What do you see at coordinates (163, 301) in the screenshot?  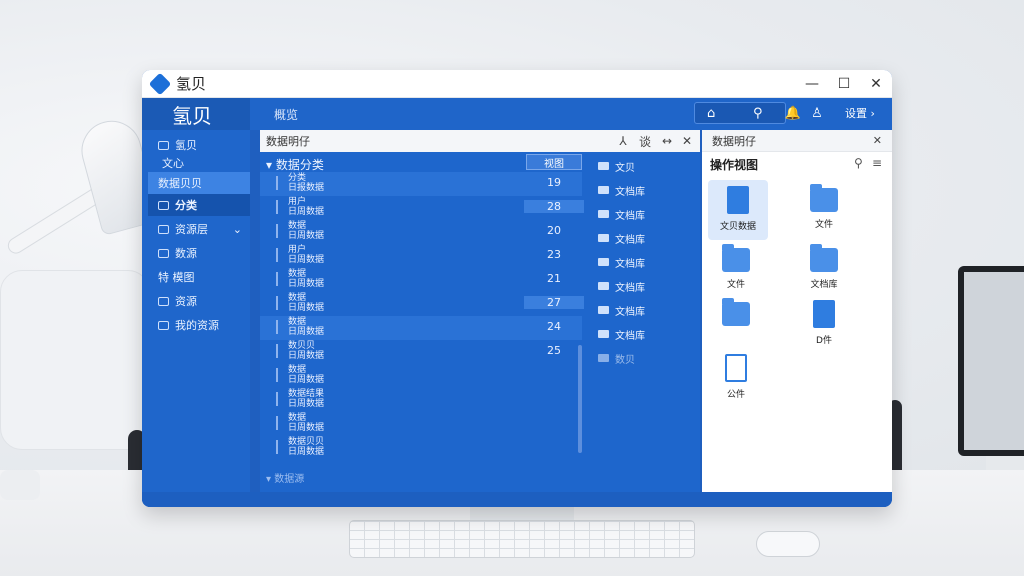 I see `cloud-icon` at bounding box center [163, 301].